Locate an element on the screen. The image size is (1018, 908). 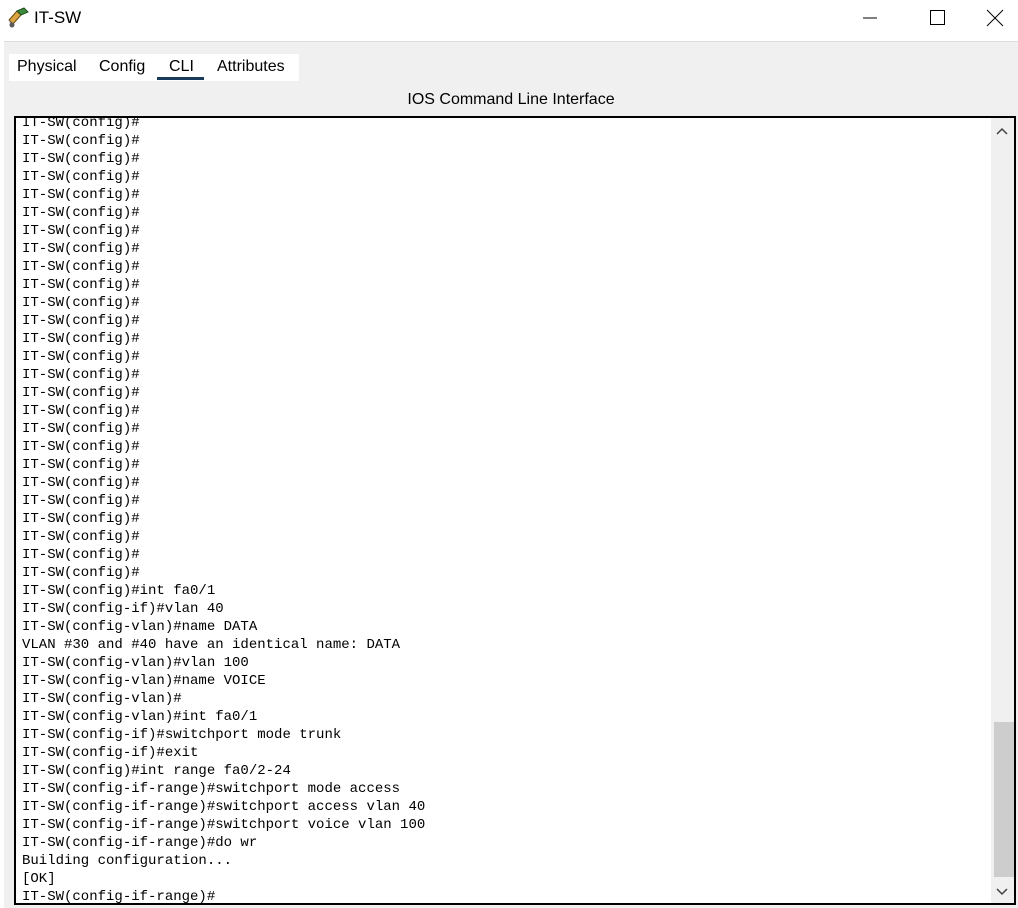
console-line: IT-SW(config)#int range fa0/2-24 is located at coordinates (156, 771).